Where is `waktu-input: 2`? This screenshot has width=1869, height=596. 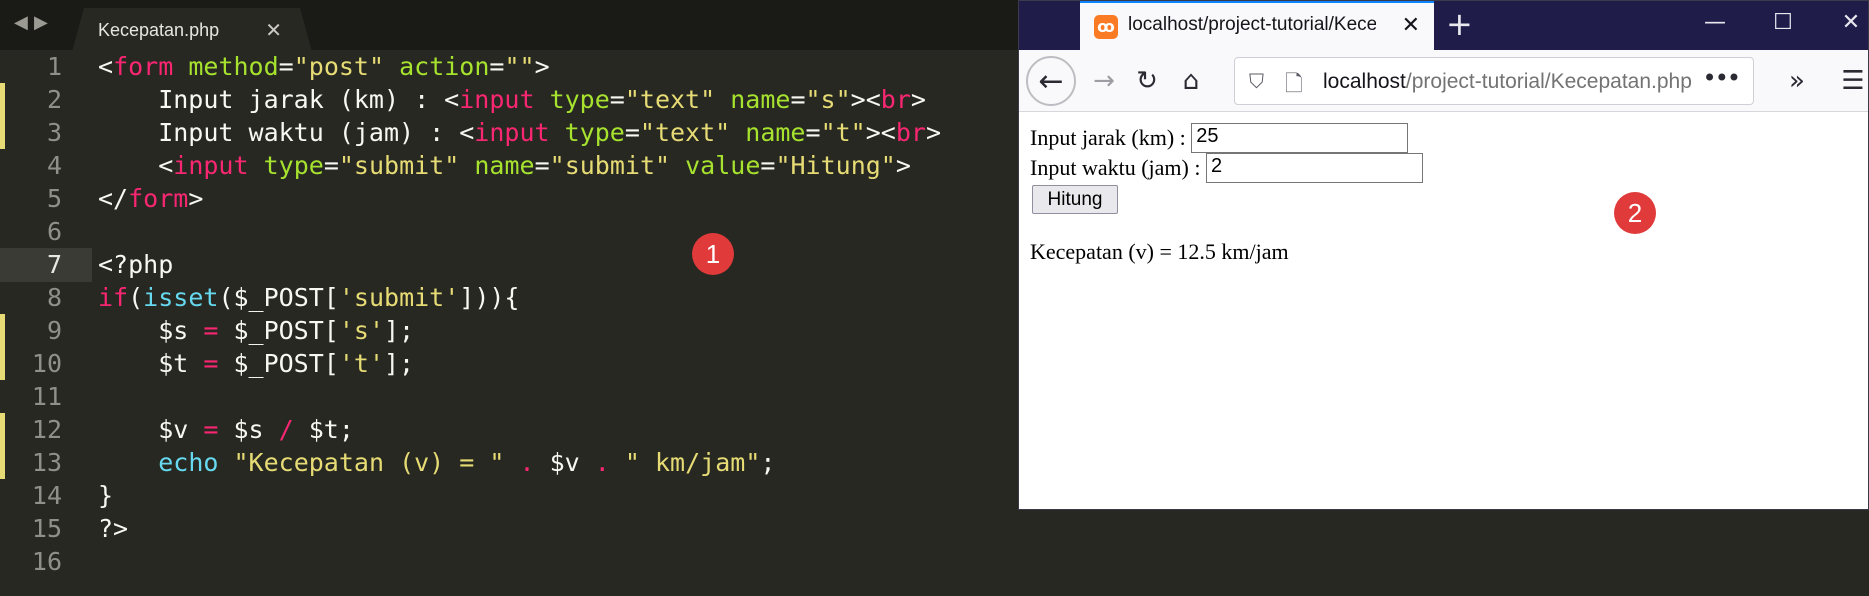
waktu-input: 2 is located at coordinates (1314, 168).